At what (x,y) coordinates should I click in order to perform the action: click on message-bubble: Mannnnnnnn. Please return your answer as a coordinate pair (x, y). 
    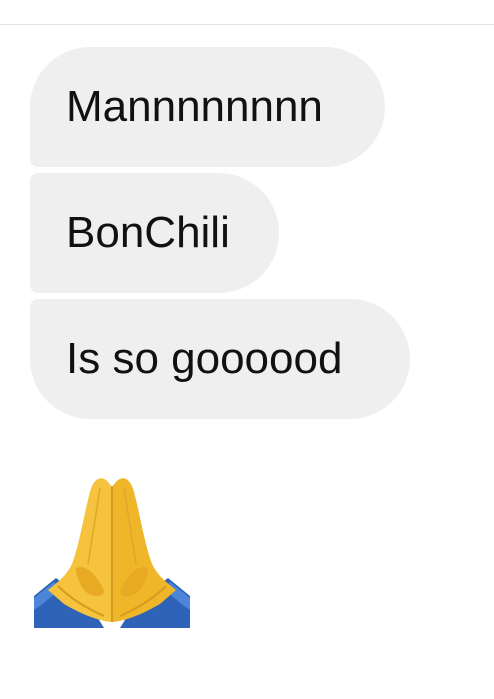
    Looking at the image, I should click on (207, 107).